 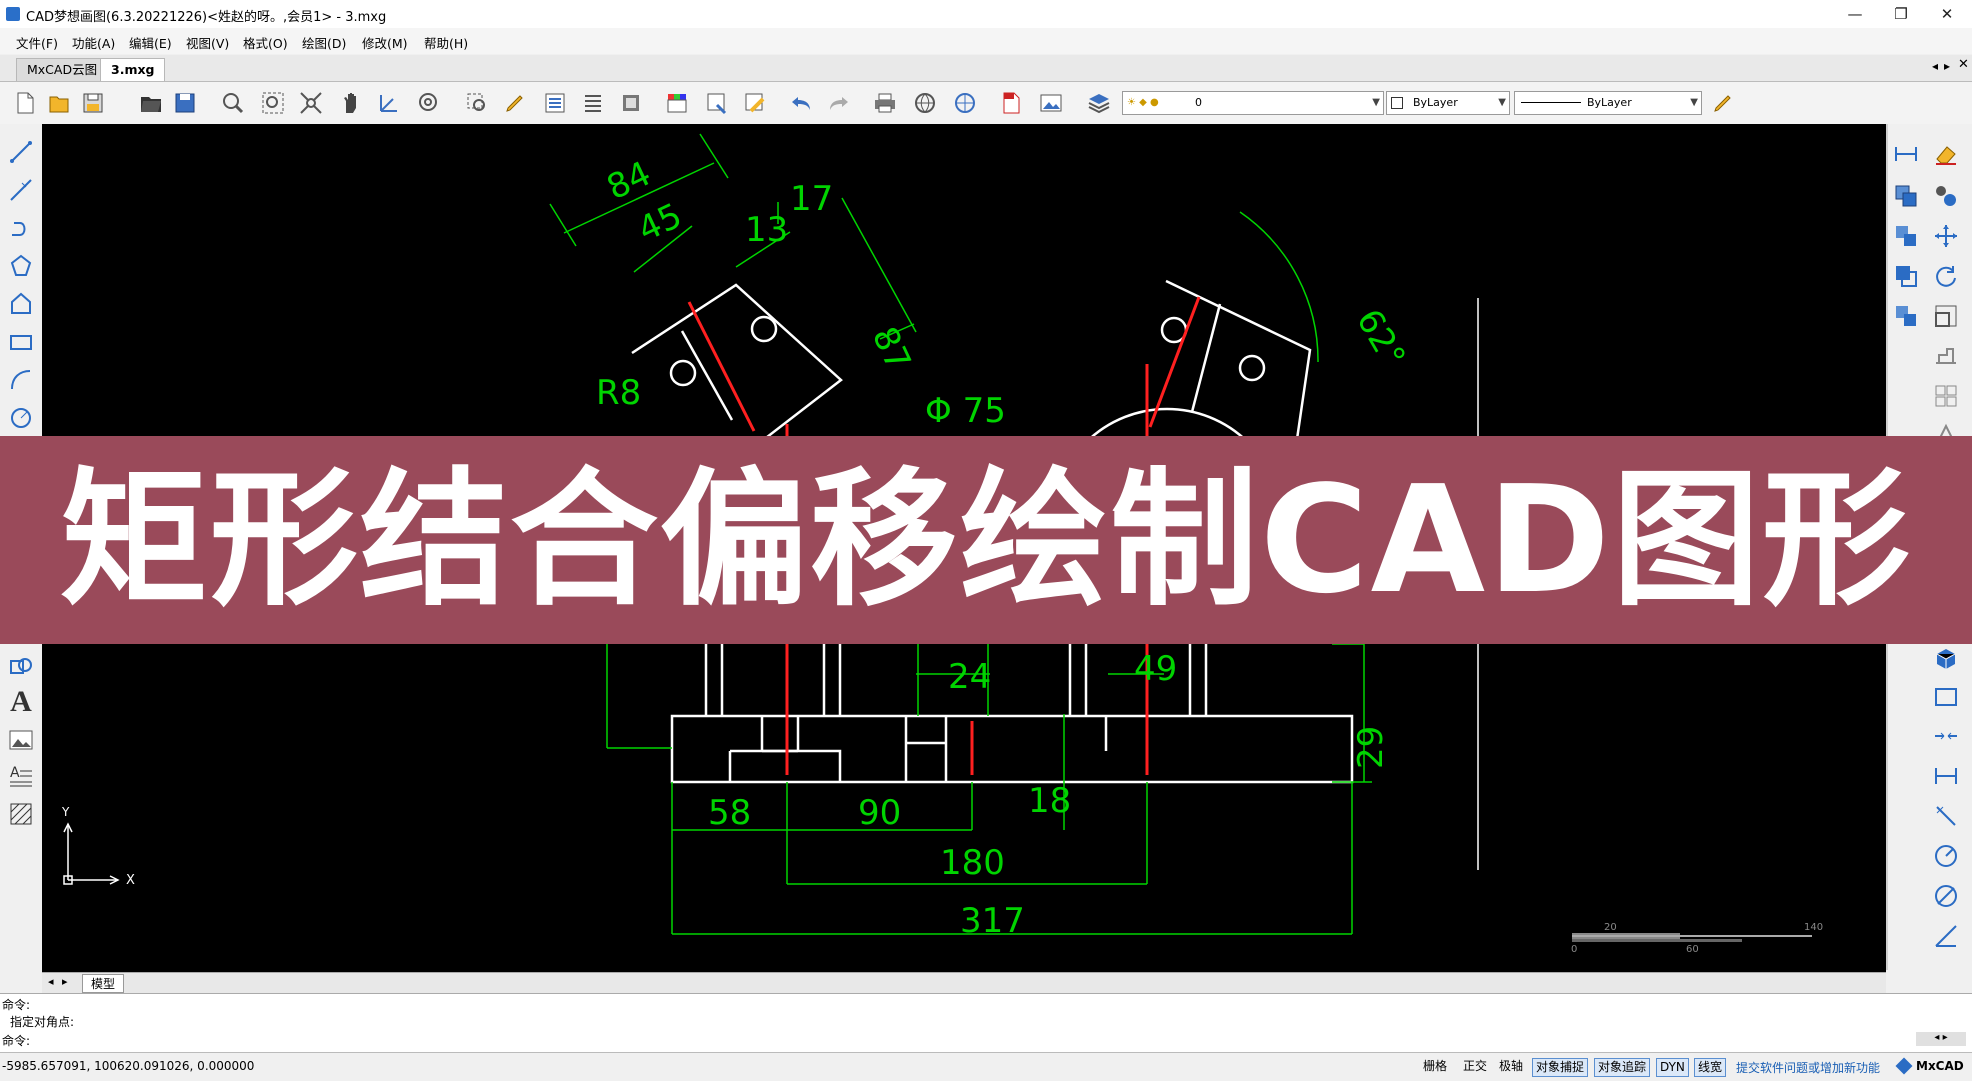 What do you see at coordinates (133, 69) in the screenshot?
I see `tab-3mxg: 3.mxg` at bounding box center [133, 69].